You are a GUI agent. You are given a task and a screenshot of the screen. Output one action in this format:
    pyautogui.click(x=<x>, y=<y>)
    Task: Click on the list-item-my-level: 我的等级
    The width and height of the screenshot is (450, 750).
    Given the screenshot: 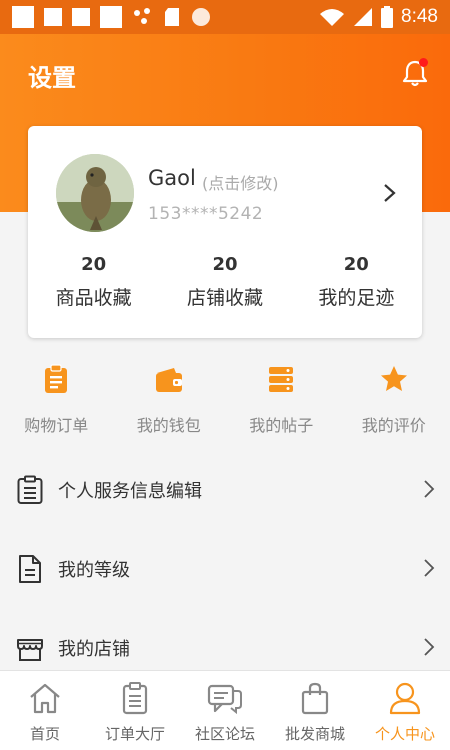 What is the action you would take?
    pyautogui.click(x=225, y=568)
    